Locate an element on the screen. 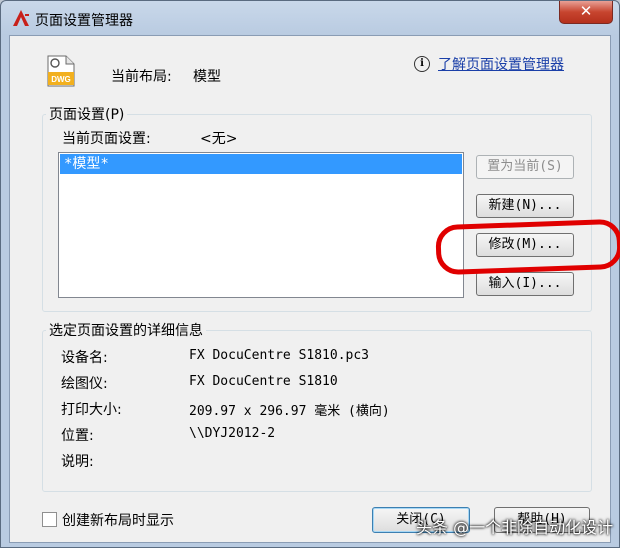  location-value: \\DYJ2012-2 is located at coordinates (232, 433).